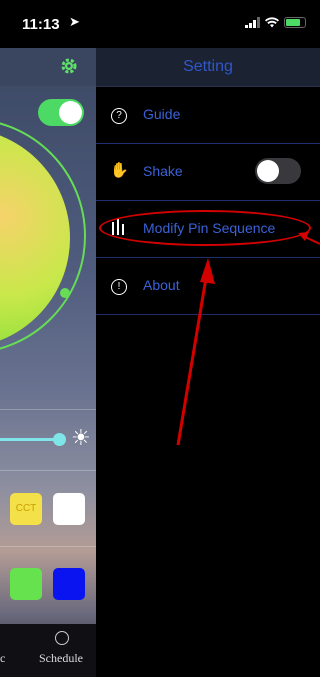 This screenshot has height=677, width=320. What do you see at coordinates (2, 658) in the screenshot?
I see `tab-music-label: c` at bounding box center [2, 658].